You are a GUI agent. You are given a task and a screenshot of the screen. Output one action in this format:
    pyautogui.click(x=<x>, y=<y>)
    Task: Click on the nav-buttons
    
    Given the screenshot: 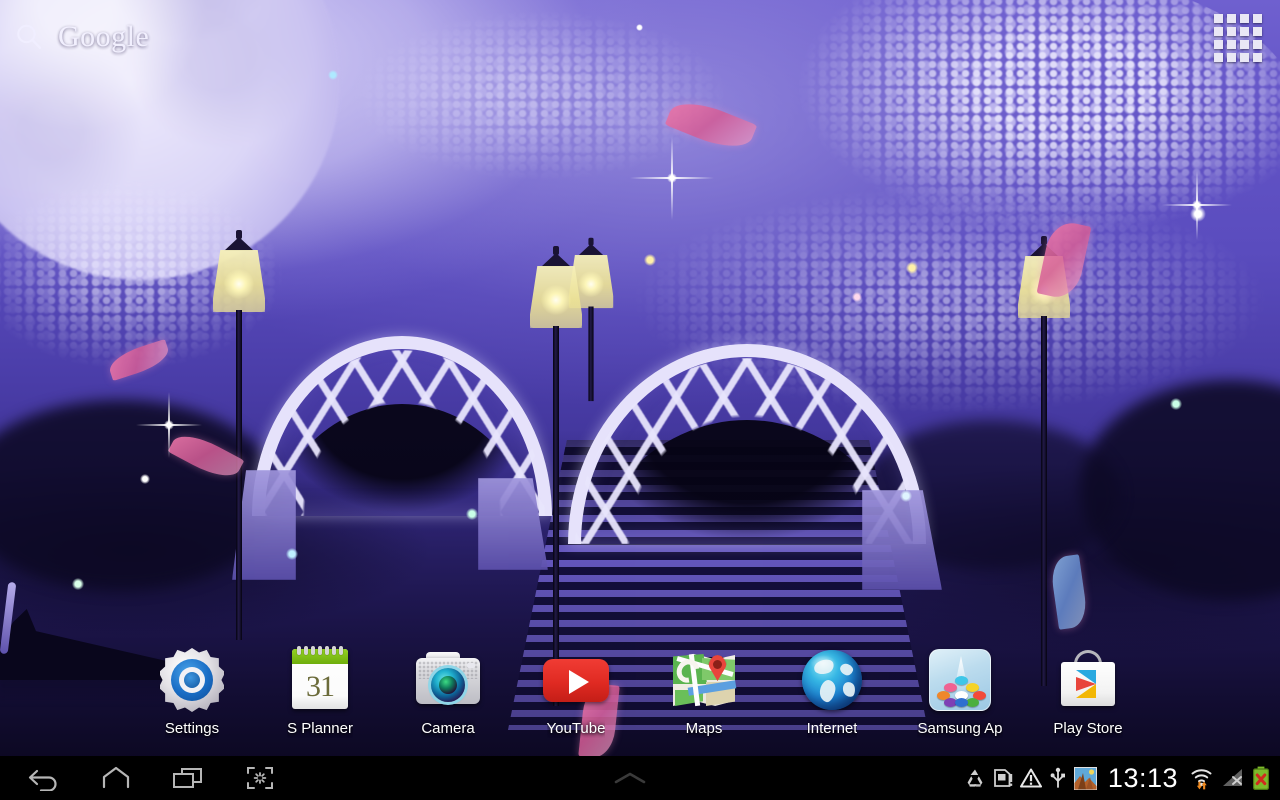 What is the action you would take?
    pyautogui.click(x=148, y=778)
    